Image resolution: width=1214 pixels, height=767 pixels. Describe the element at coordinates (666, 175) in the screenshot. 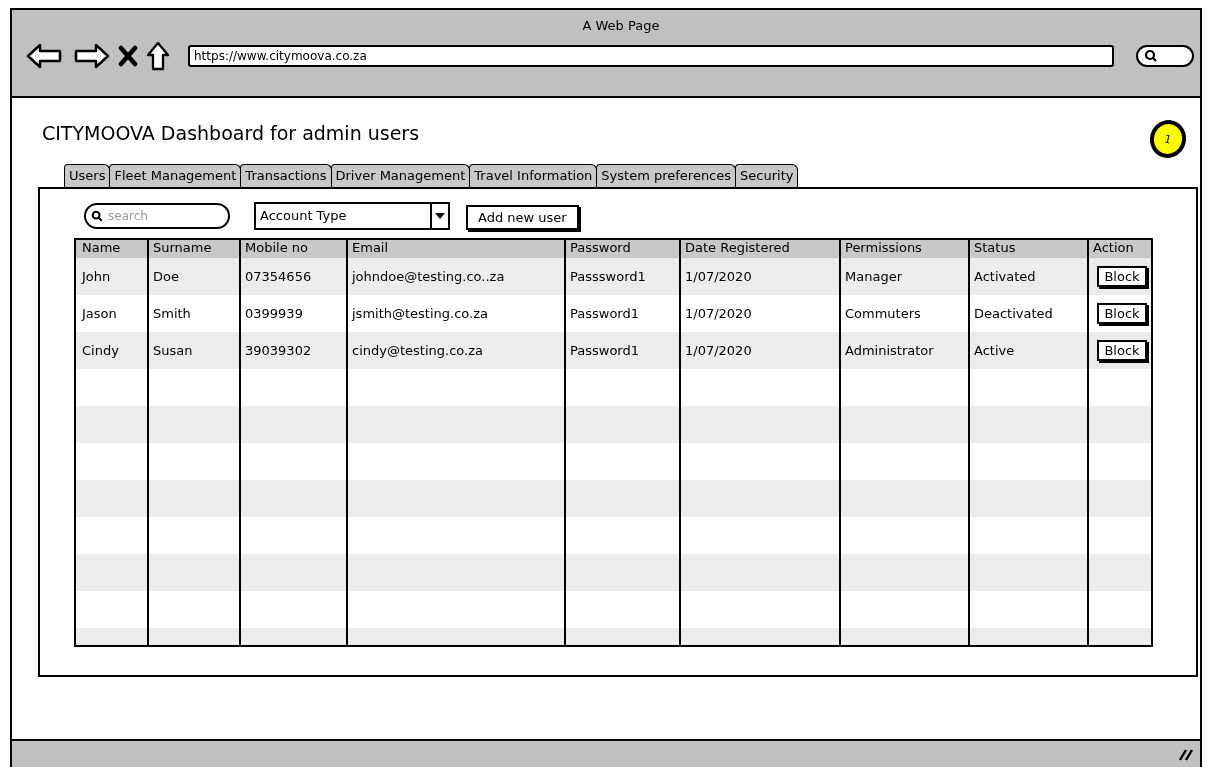

I see `tab: System preferences` at that location.